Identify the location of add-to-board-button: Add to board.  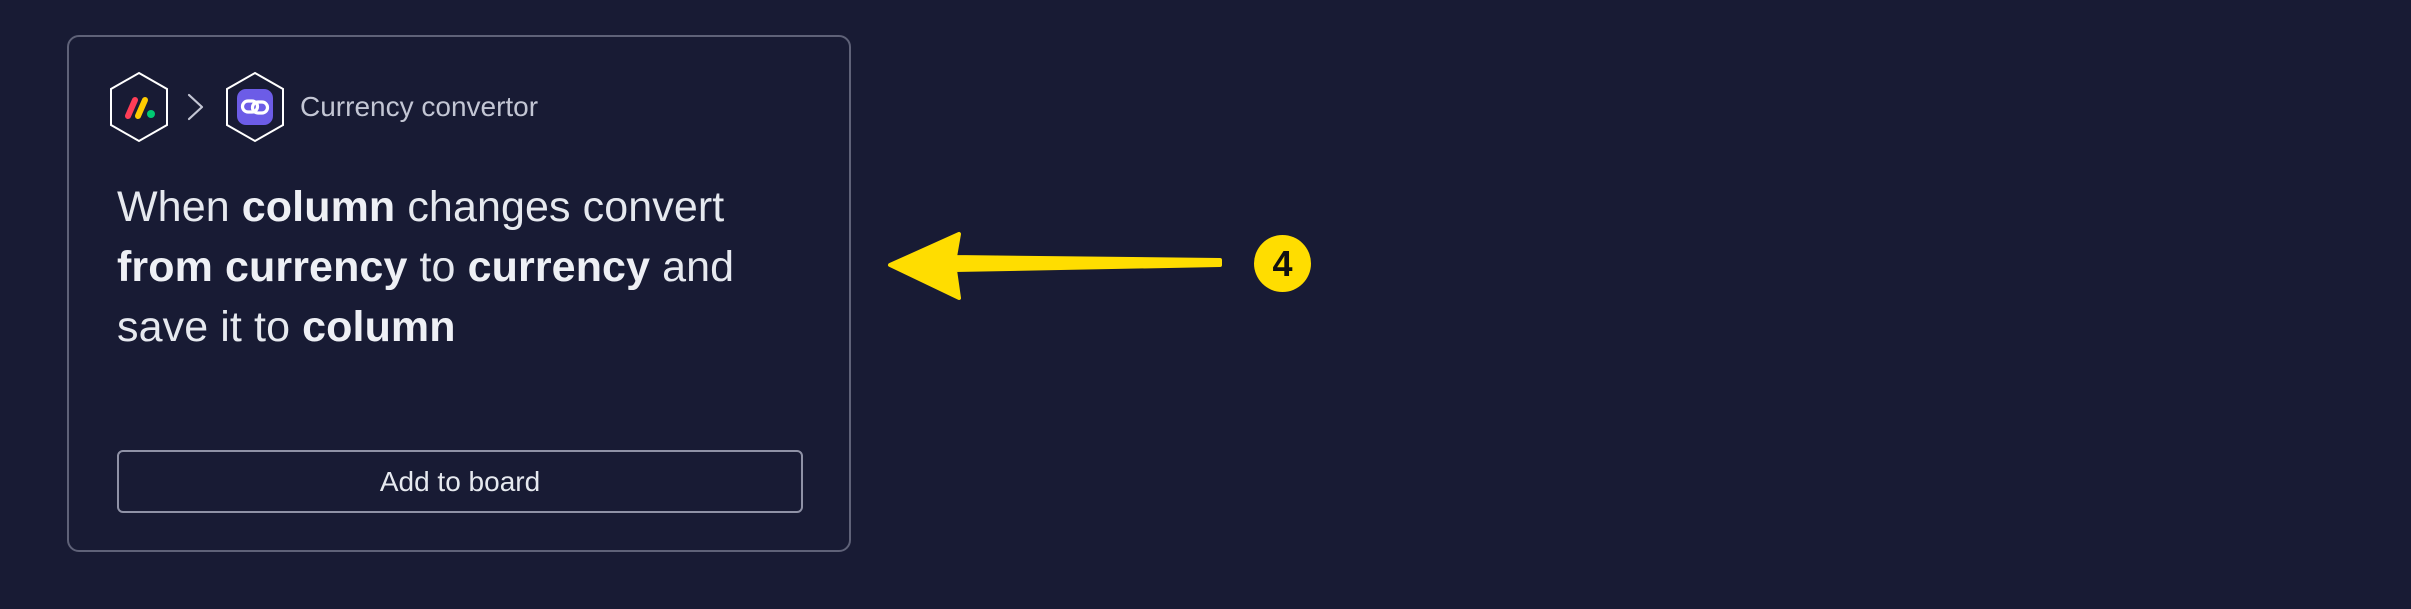
(460, 481).